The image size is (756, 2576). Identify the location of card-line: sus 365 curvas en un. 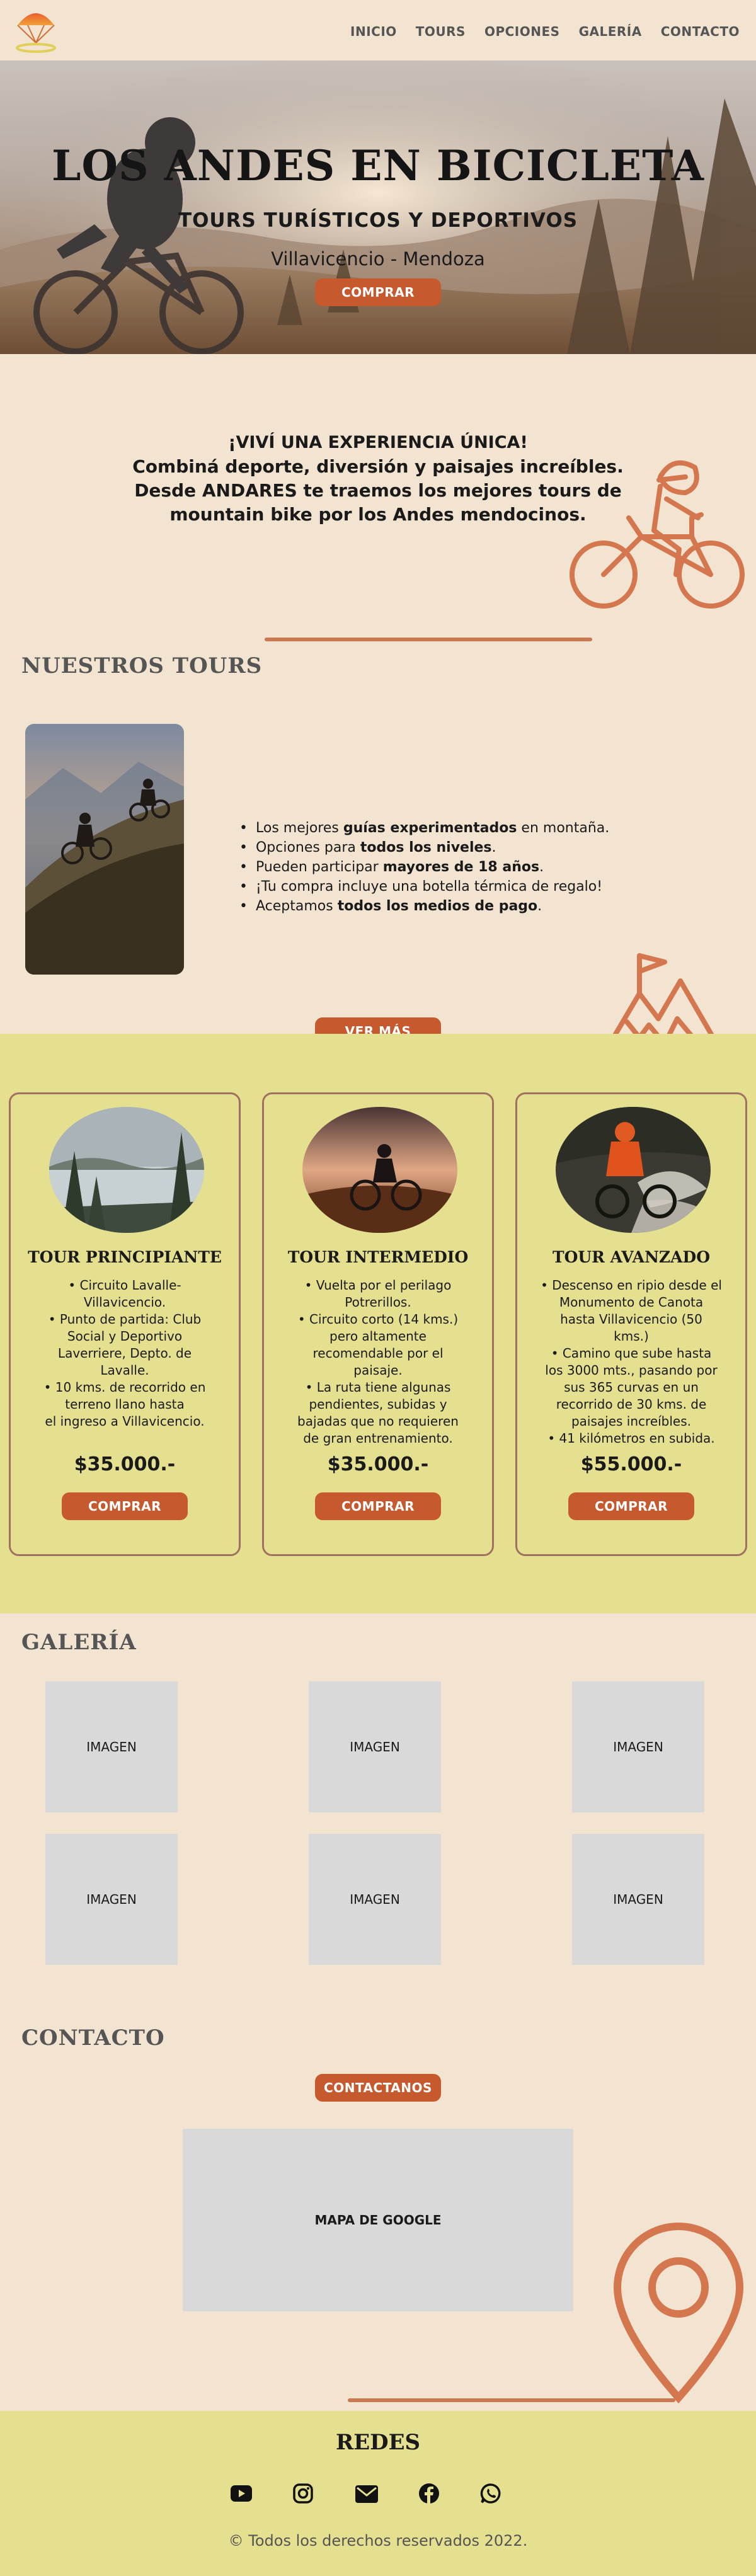
(631, 1387).